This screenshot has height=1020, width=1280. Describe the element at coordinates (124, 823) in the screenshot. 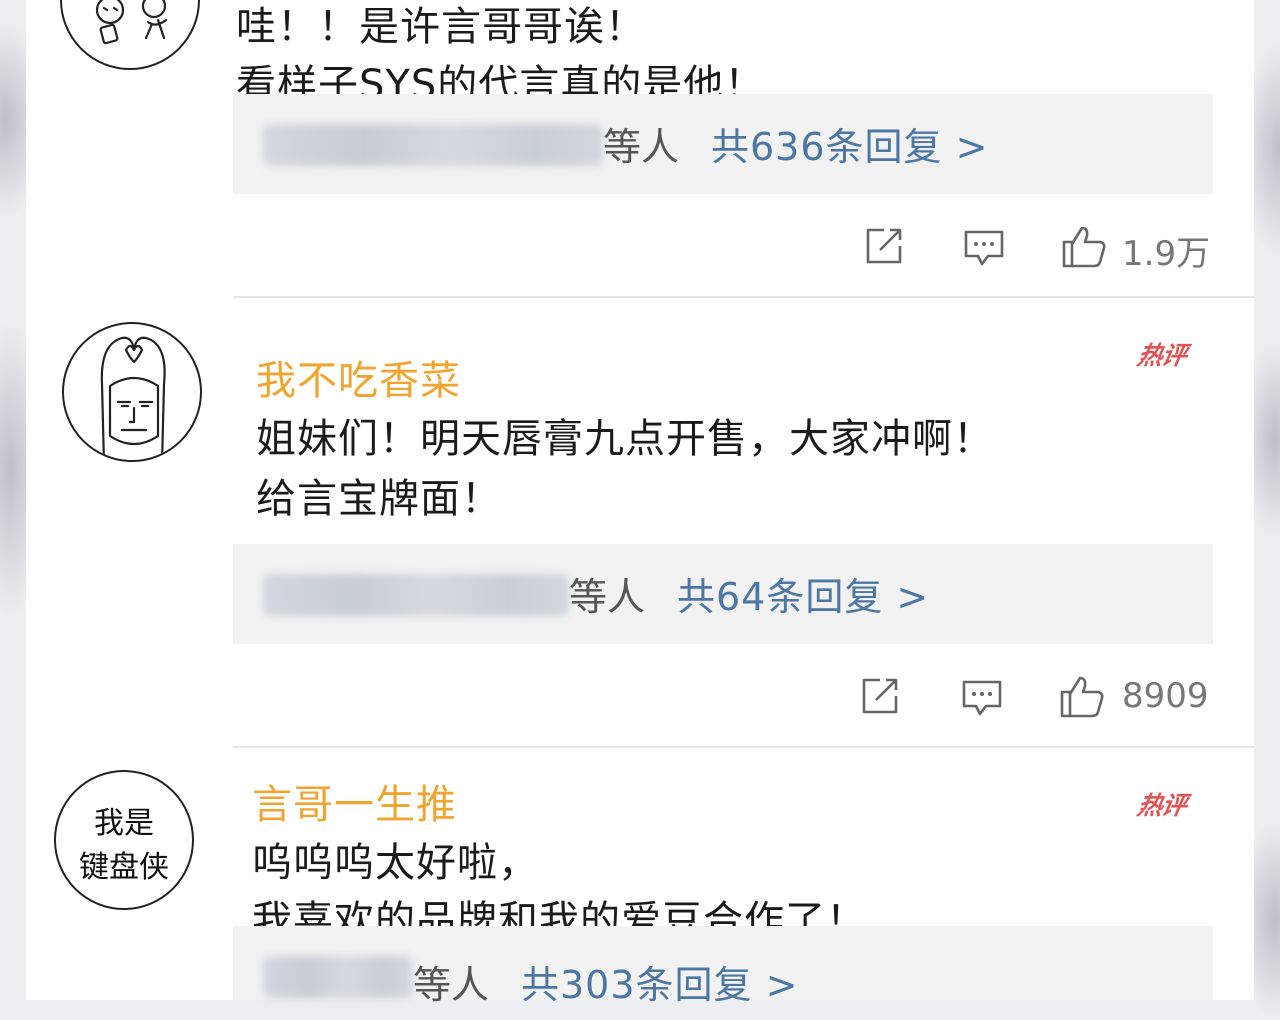

I see `avatar-text-line: 我是` at that location.